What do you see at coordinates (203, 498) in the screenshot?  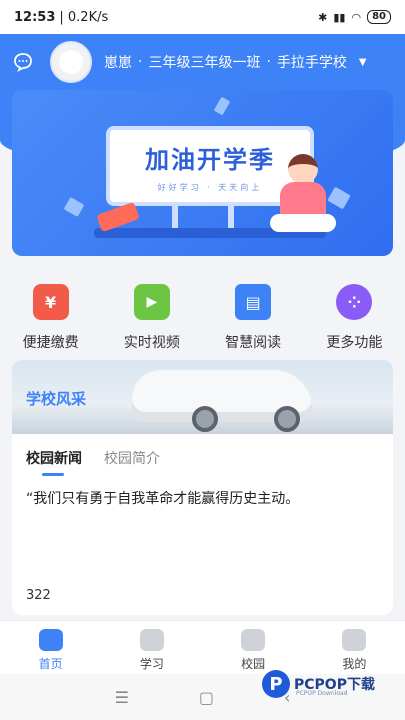 I see `news-text: “我们只有勇于自我革命才能赢得历史主动。` at bounding box center [203, 498].